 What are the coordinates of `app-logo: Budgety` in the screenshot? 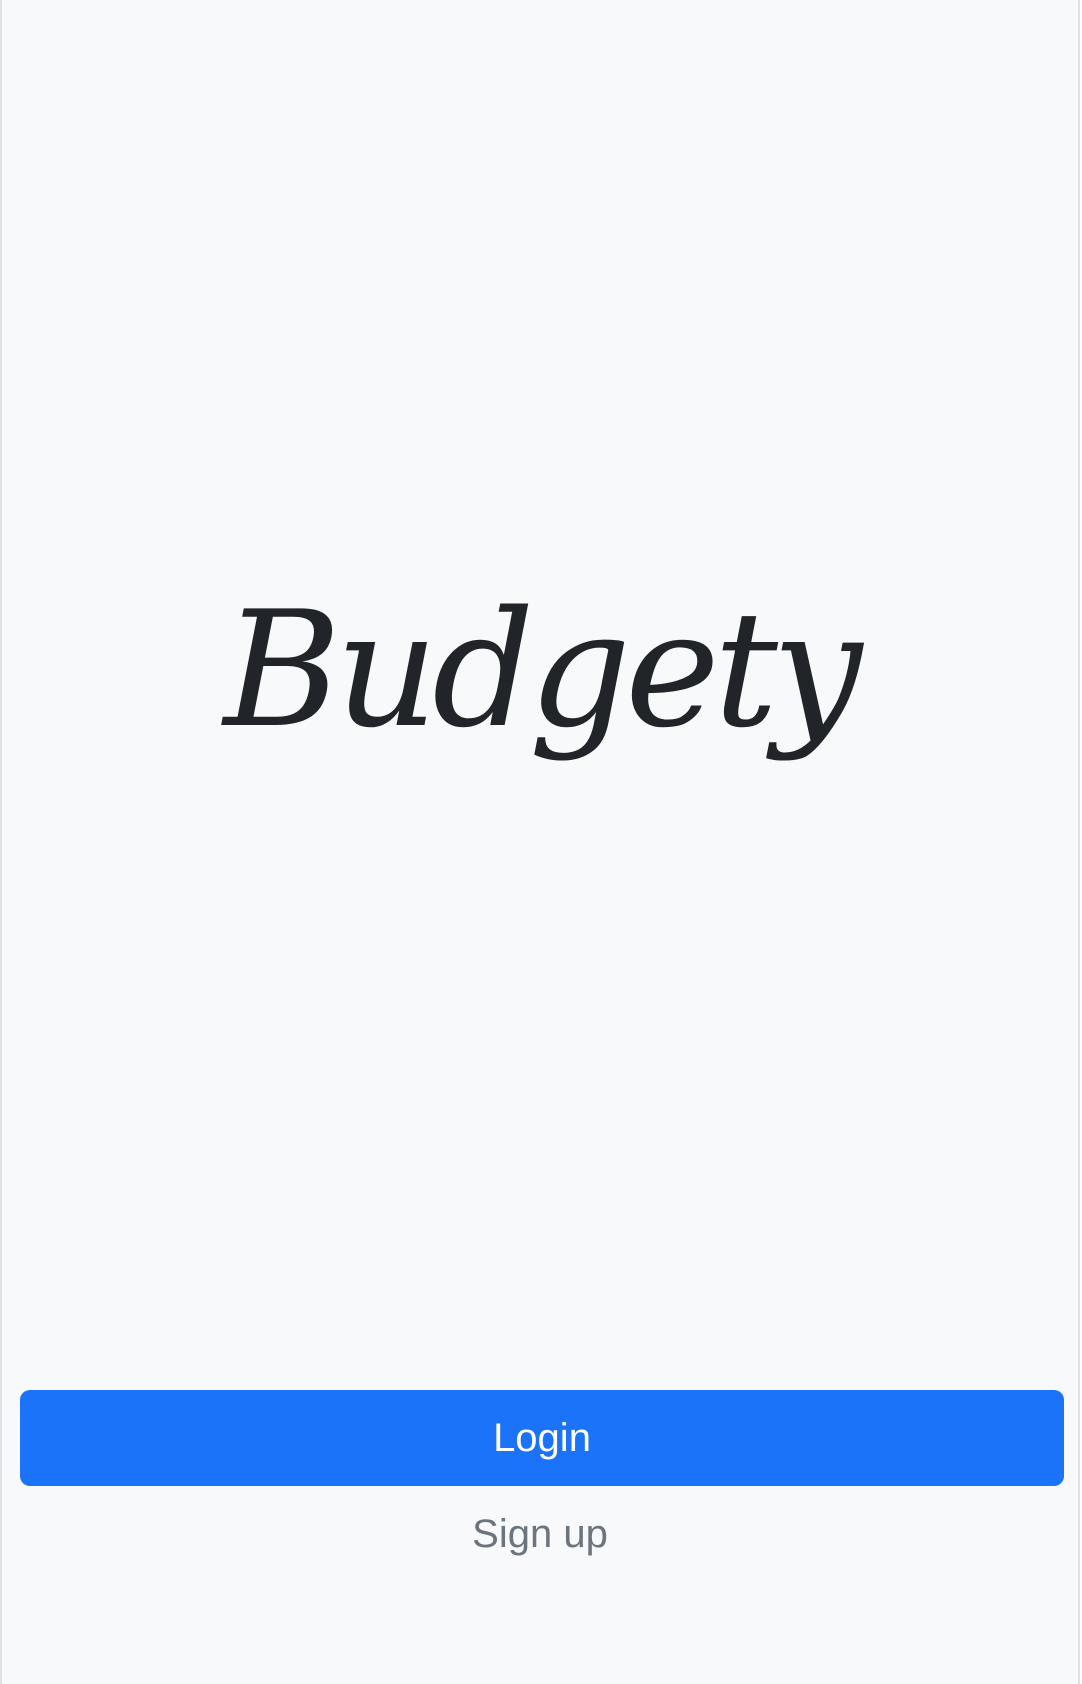 It's located at (543, 669).